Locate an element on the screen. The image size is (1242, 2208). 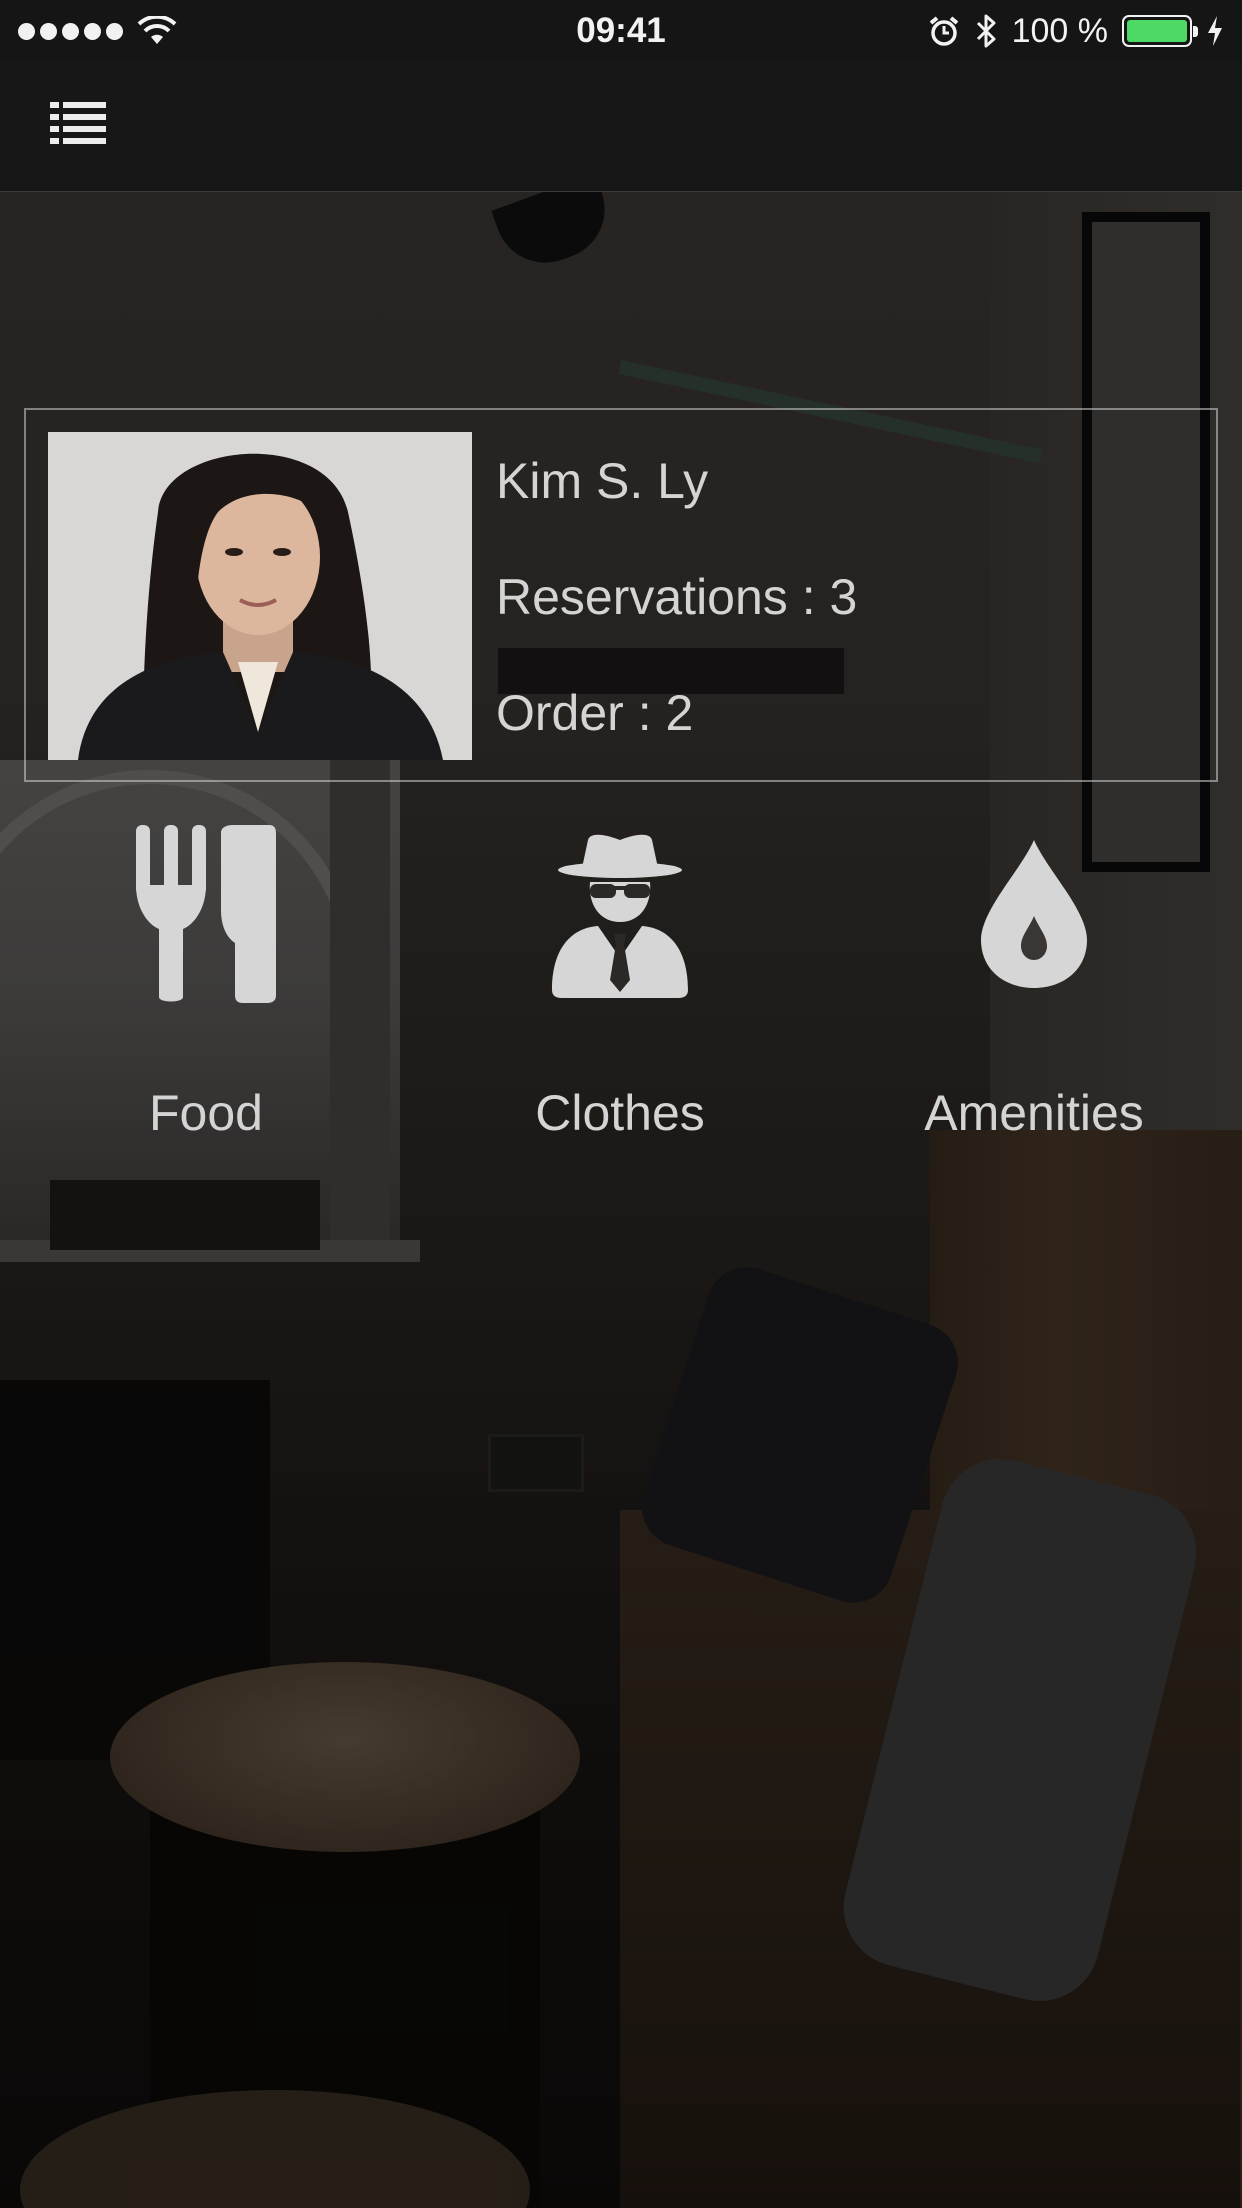
profile-info: Kim S. Ly Reservations : 3 Order : 2 is located at coordinates (846, 595).